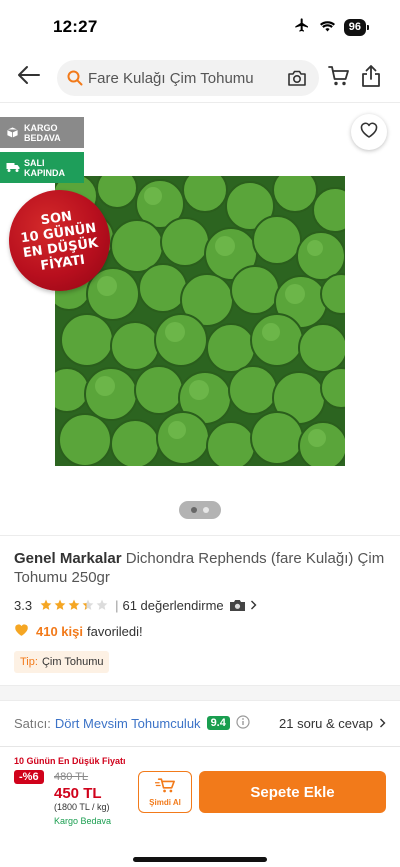 The image size is (400, 867). I want to click on seller-name: Dört Mevsim Tohumculuk, so click(128, 723).